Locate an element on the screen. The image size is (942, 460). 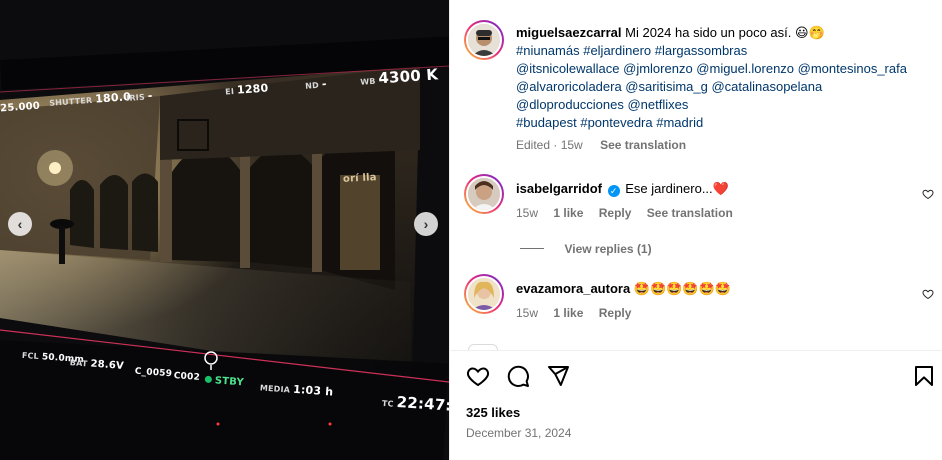
chevron-left-icon: ‹ is located at coordinates (20, 224).